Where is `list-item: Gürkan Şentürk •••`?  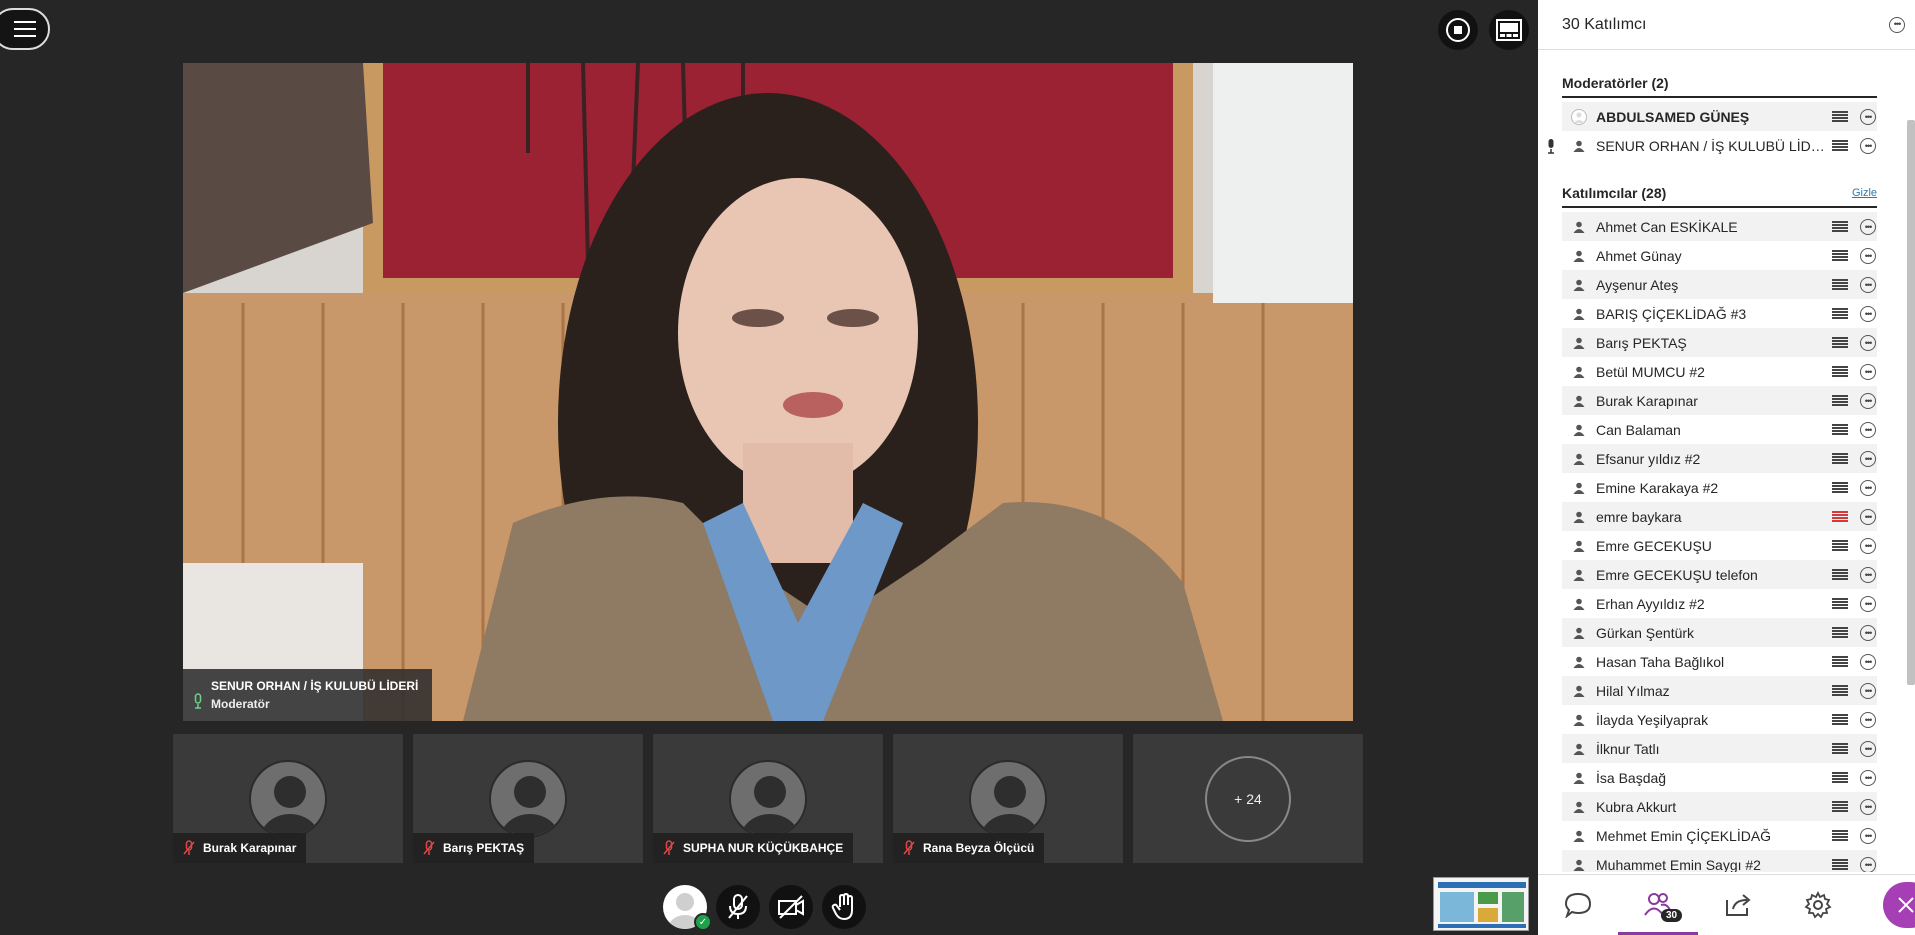
list-item: Gürkan Şentürk ••• is located at coordinates (1719, 632).